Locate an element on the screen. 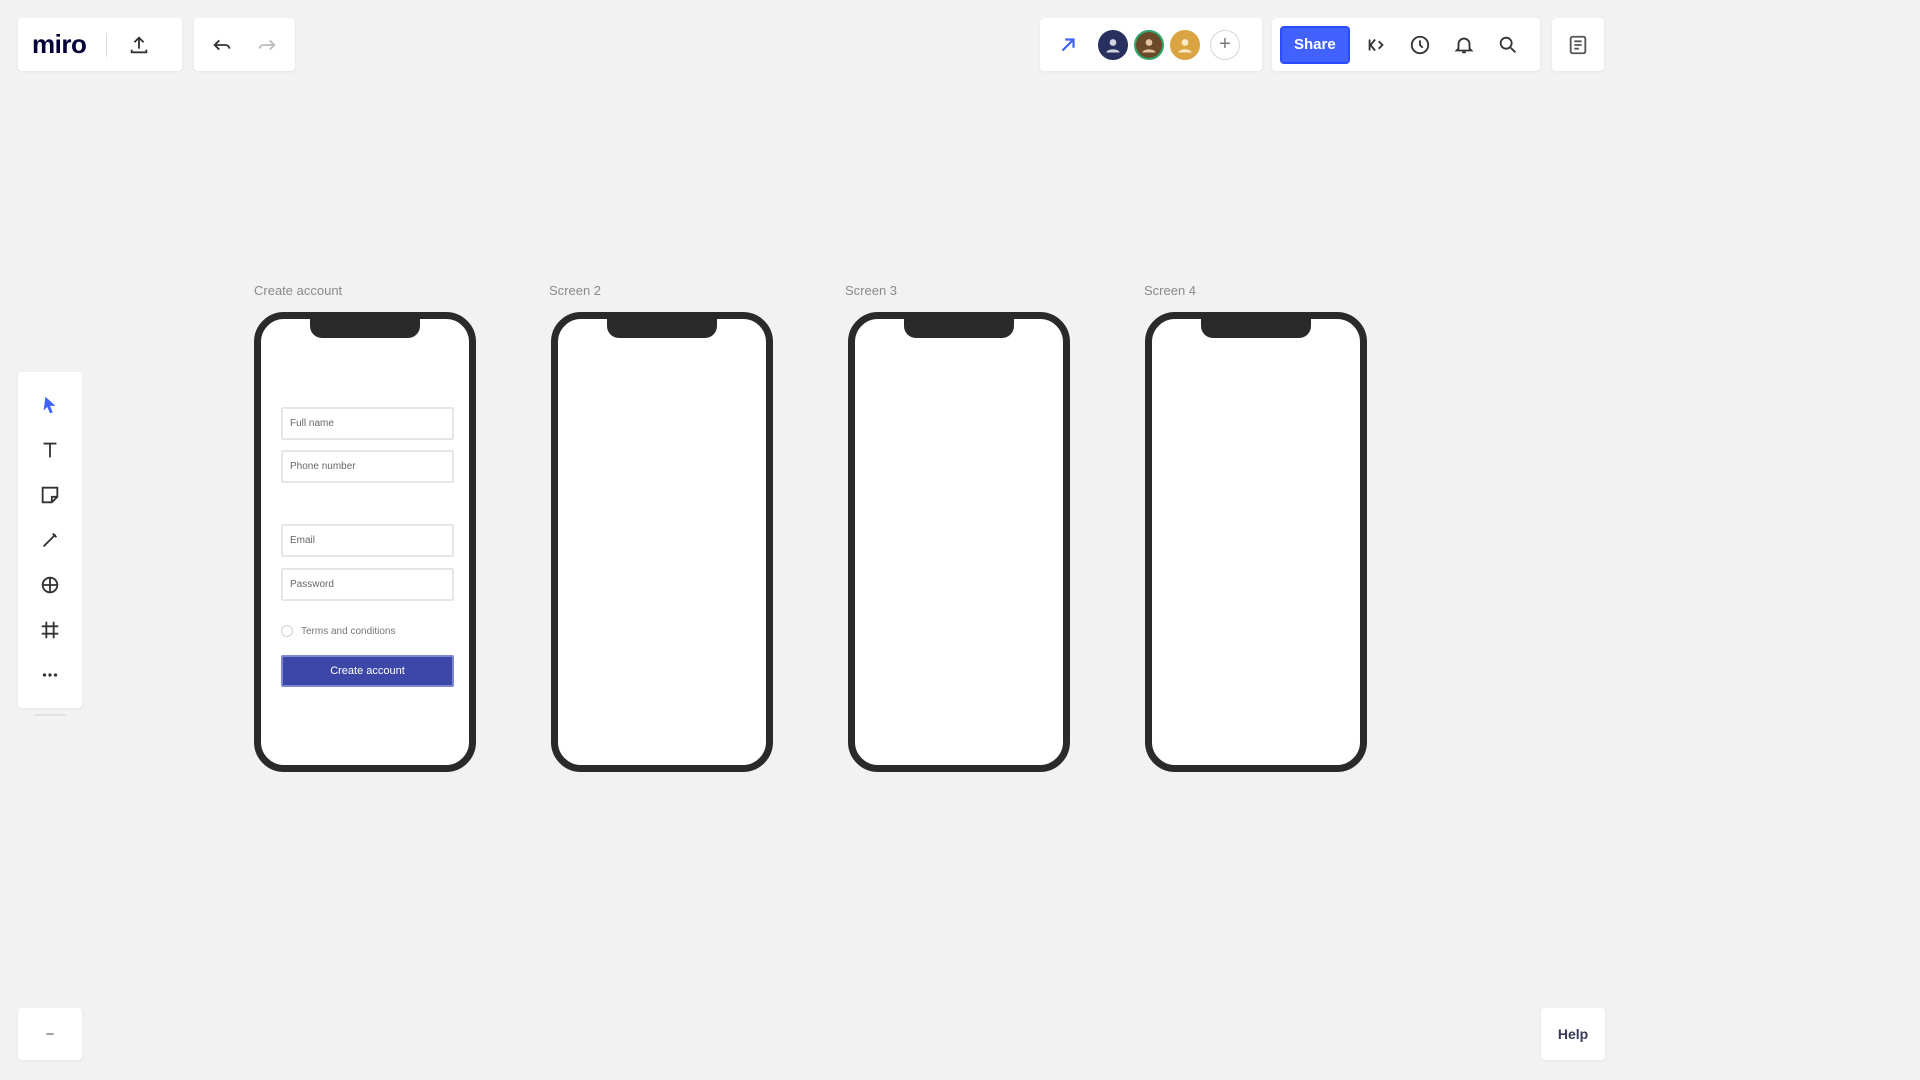  terms-label: Terms and conditions is located at coordinates (348, 631).